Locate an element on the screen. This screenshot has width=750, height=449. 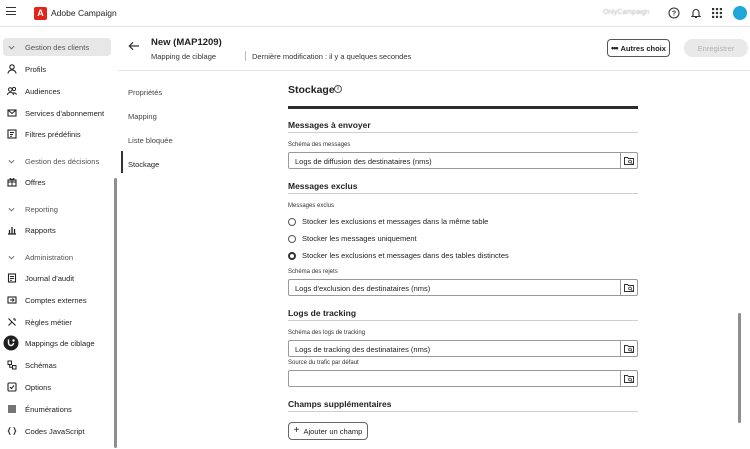
radio-button-selected is located at coordinates (292, 255).